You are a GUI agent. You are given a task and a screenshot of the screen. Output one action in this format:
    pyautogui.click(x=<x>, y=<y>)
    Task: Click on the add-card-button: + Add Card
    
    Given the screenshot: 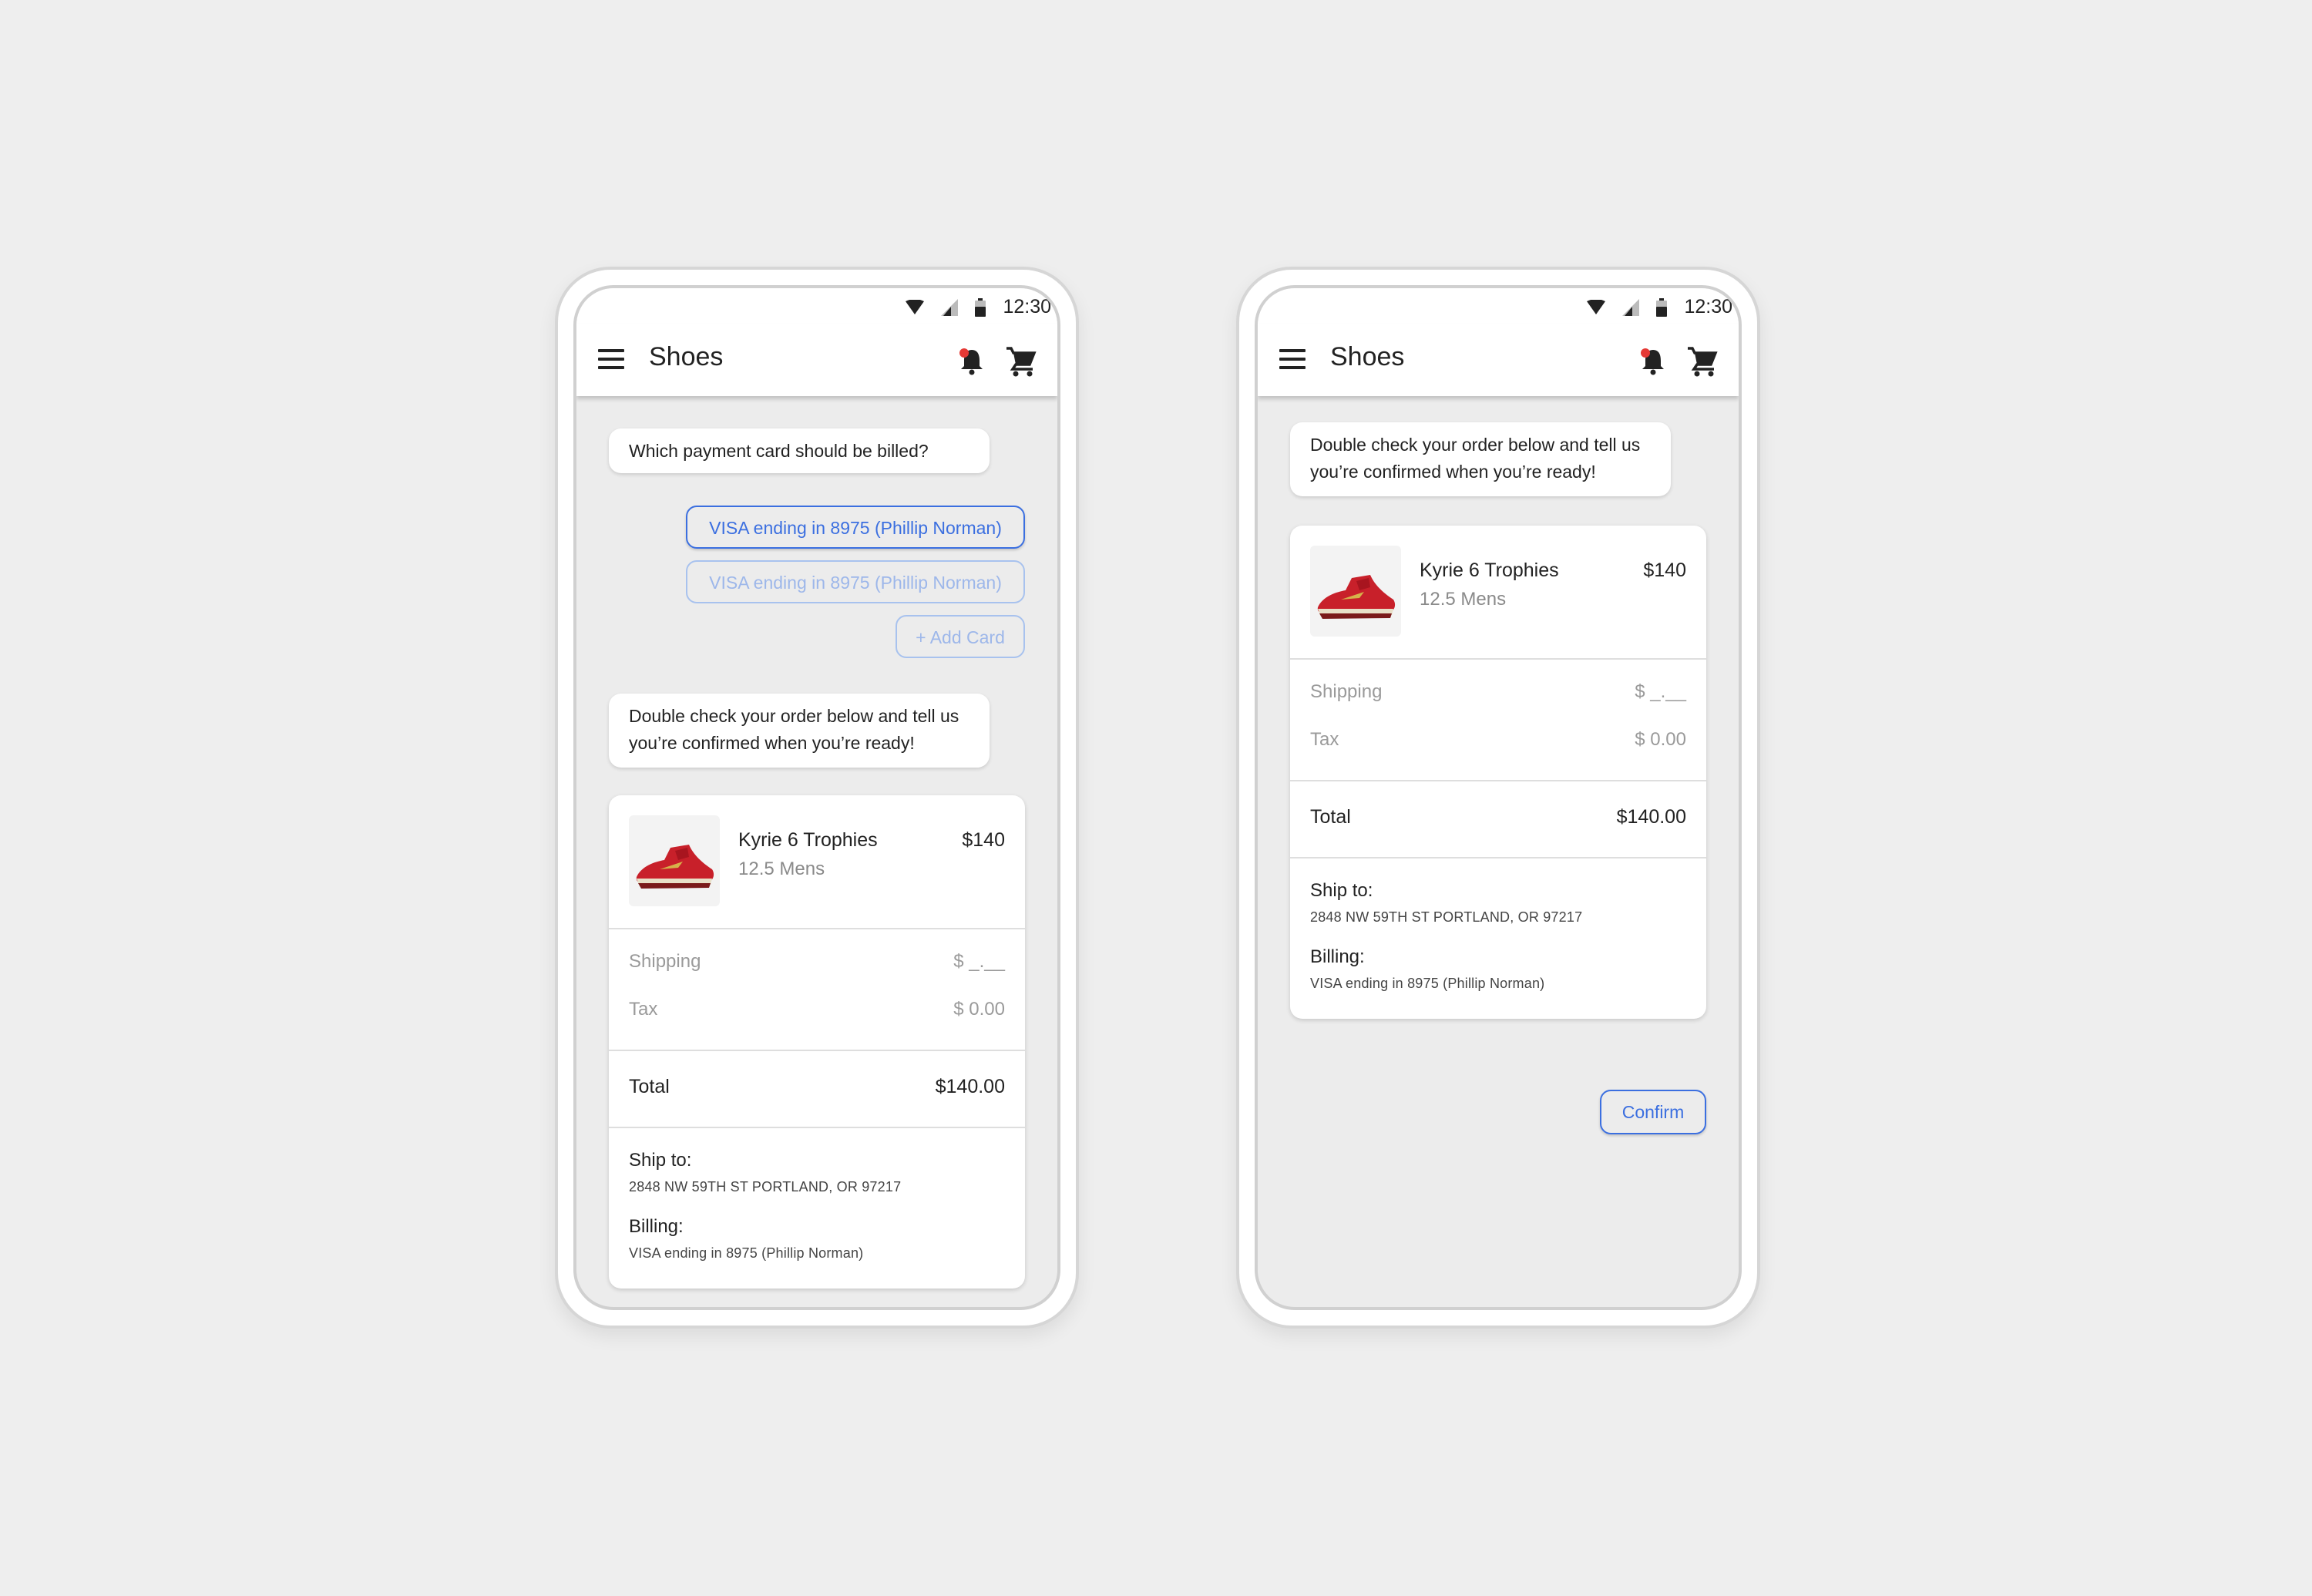 What is the action you would take?
    pyautogui.click(x=960, y=637)
    